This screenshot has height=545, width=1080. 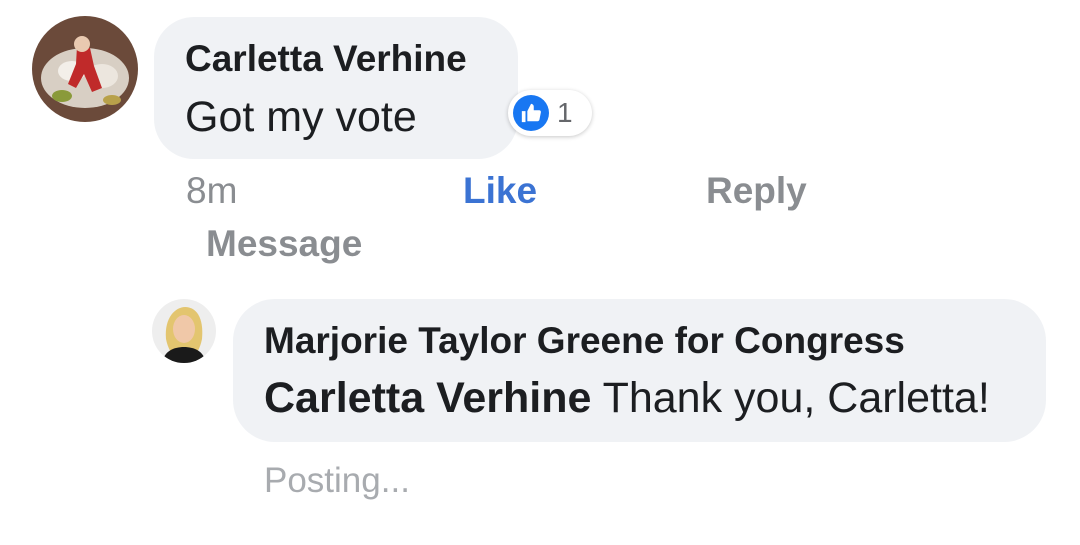 What do you see at coordinates (284, 244) in the screenshot?
I see `message-button: Message` at bounding box center [284, 244].